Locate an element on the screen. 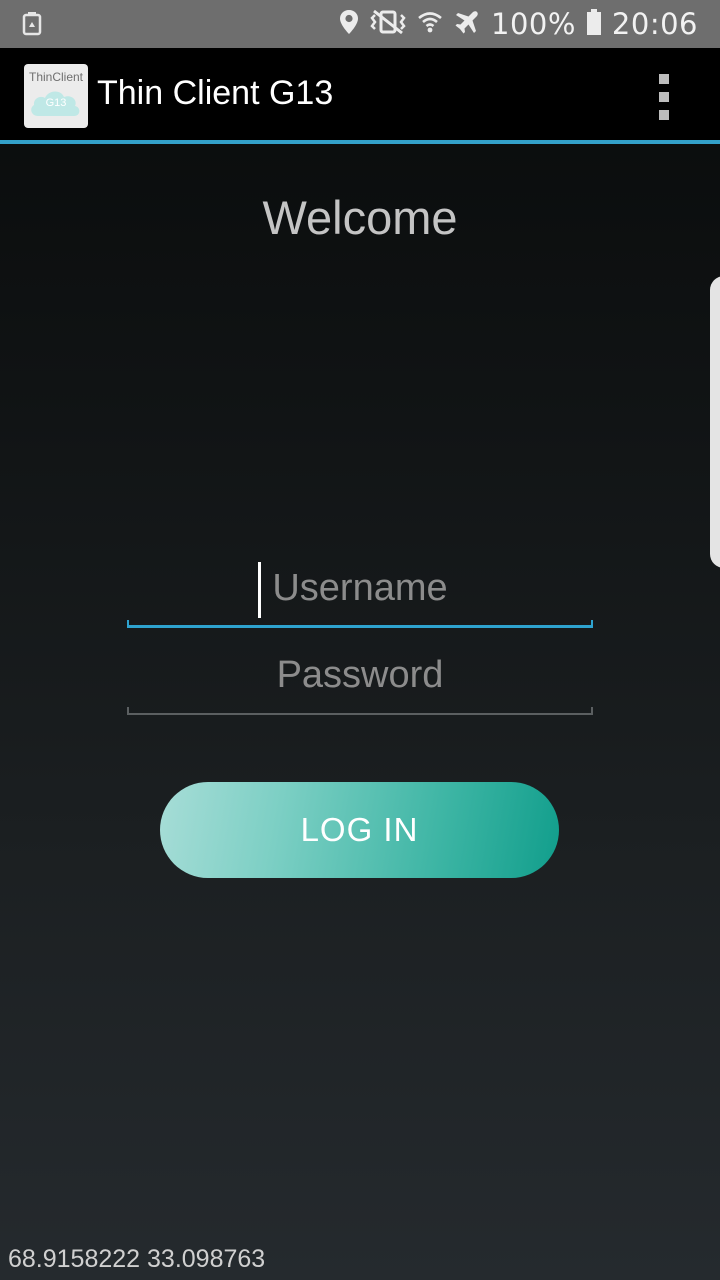 The image size is (720, 1280). app-bar-divider is located at coordinates (360, 142).